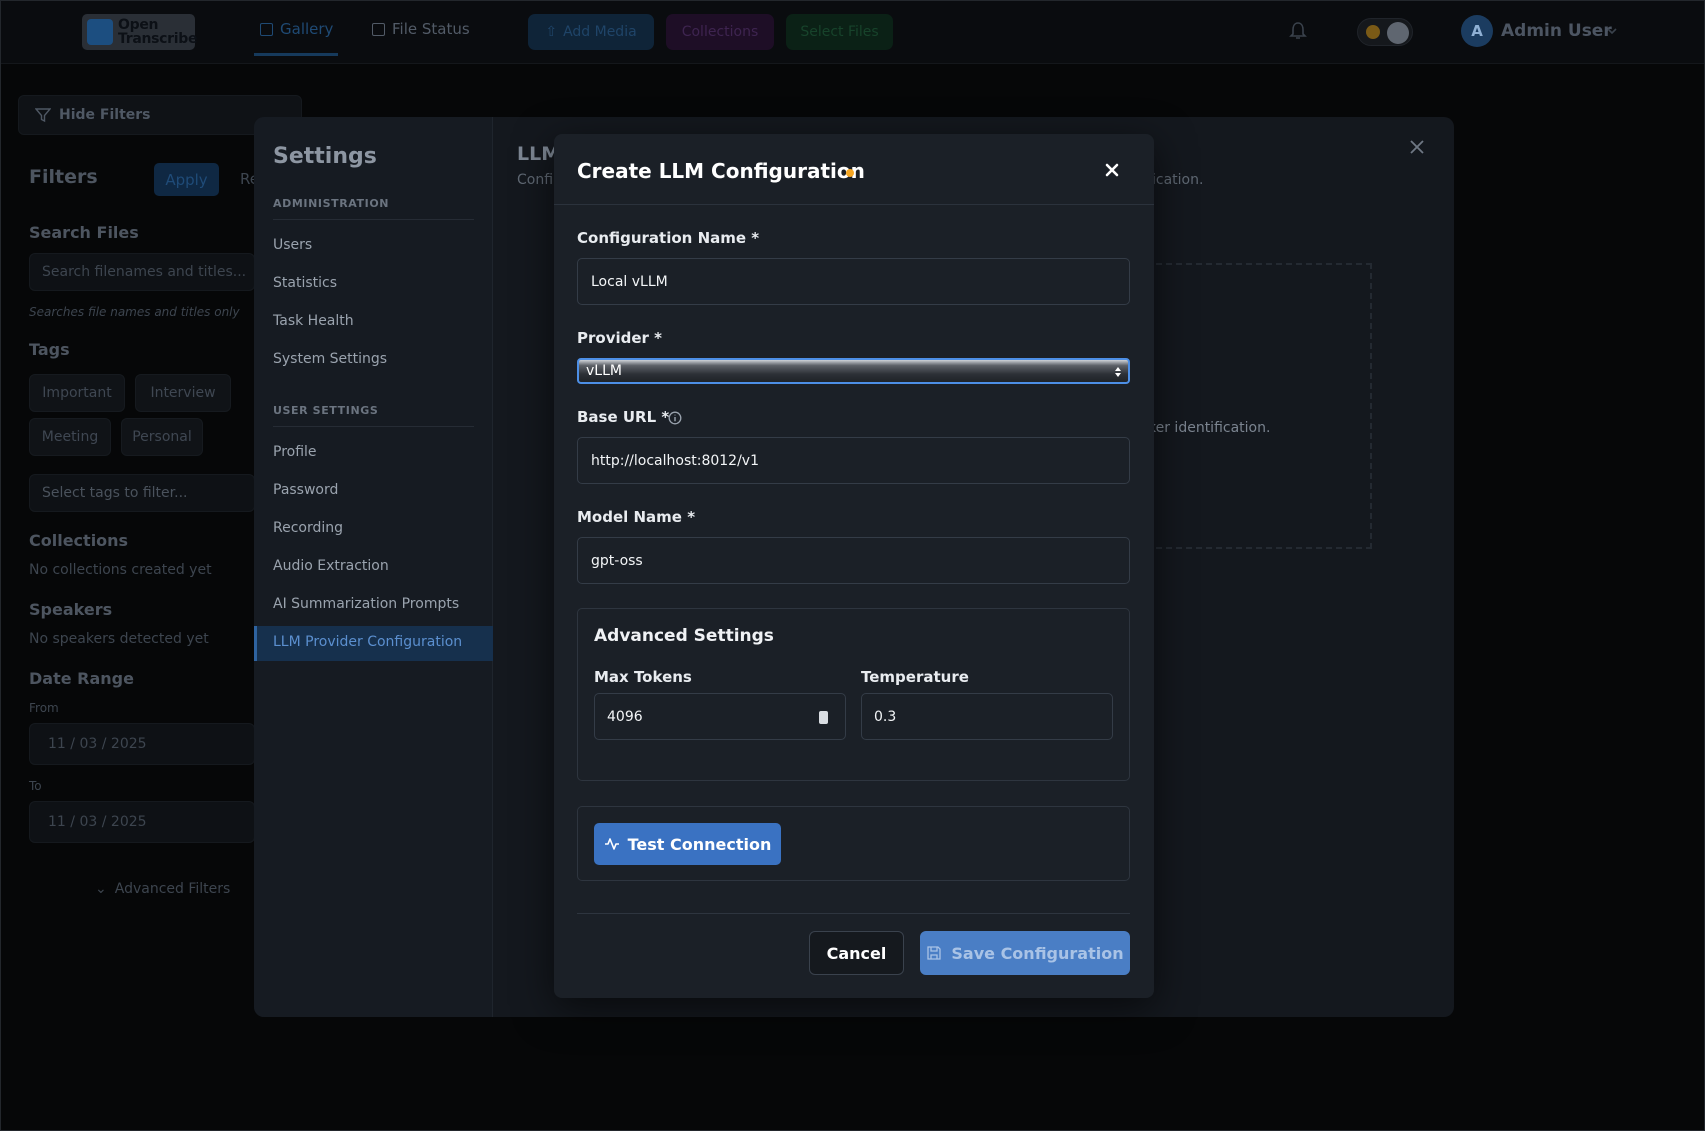  What do you see at coordinates (853, 281) in the screenshot?
I see `config-name-input: Local vLLM` at bounding box center [853, 281].